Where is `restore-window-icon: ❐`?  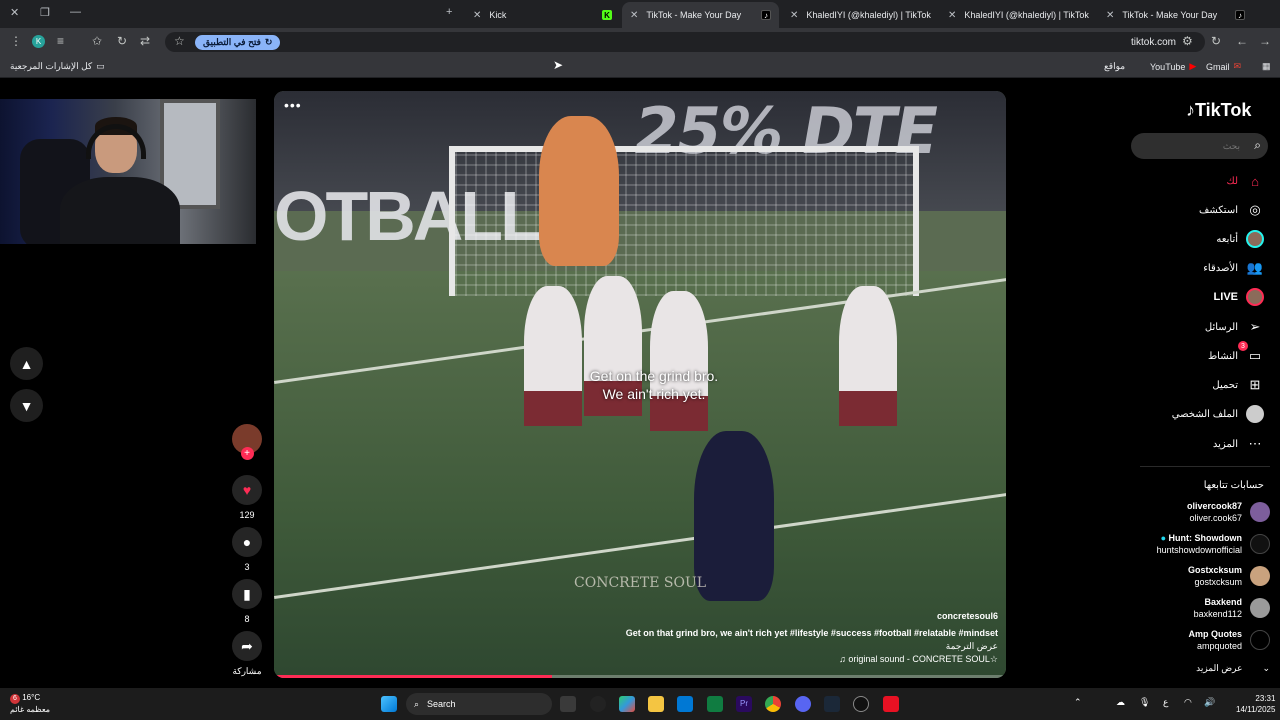 restore-window-icon: ❐ is located at coordinates (45, 12).